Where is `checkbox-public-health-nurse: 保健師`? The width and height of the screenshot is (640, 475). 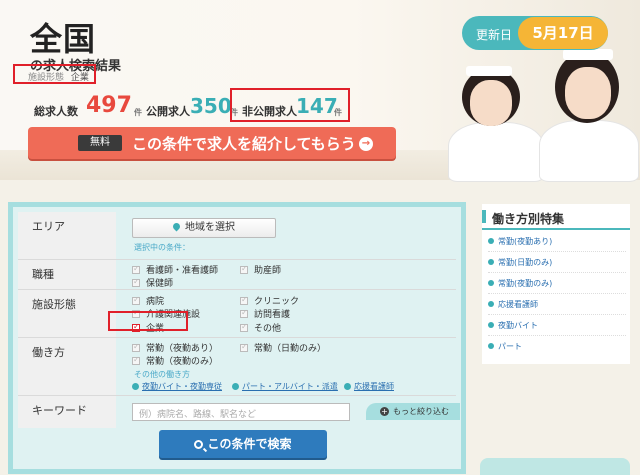
checkbox-public-health-nurse: 保健師 is located at coordinates (152, 282).